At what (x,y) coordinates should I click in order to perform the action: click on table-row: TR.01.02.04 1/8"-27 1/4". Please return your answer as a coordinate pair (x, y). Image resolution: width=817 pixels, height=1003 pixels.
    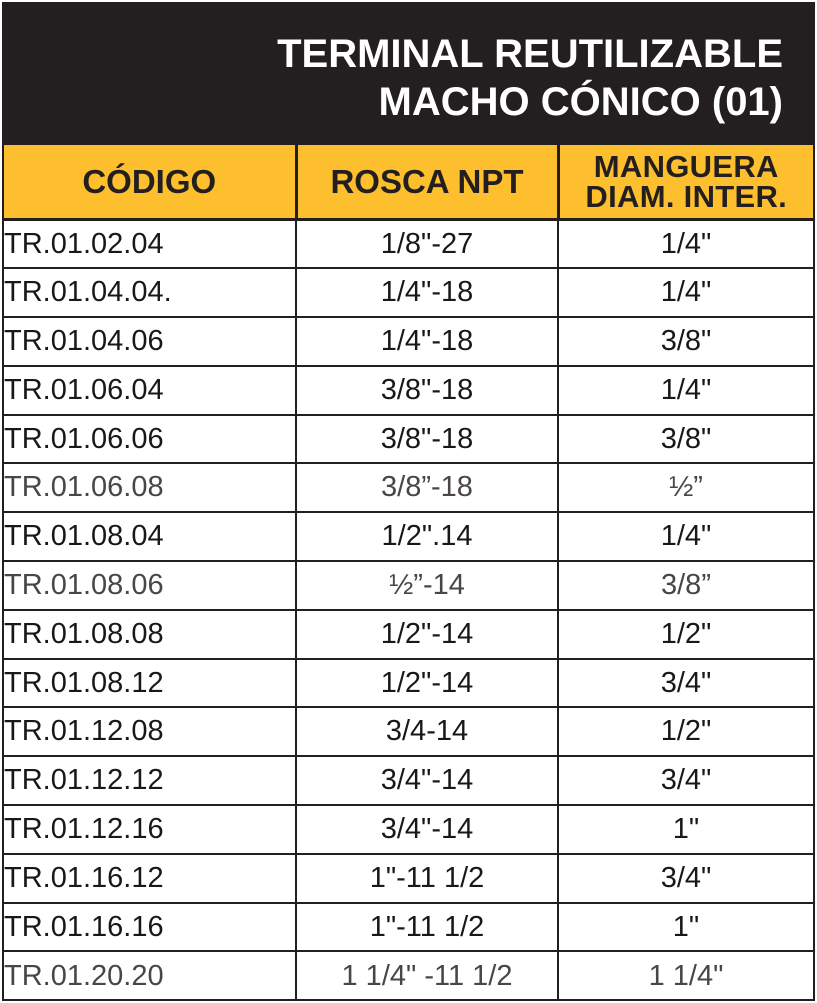
    Looking at the image, I should click on (408, 244).